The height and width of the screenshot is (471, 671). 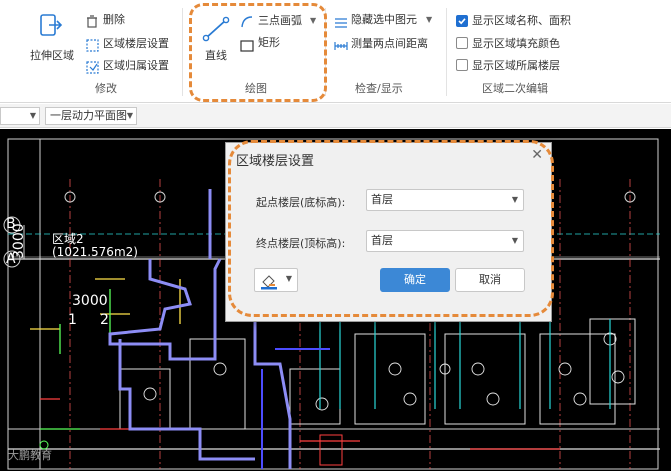 What do you see at coordinates (90, 301) in the screenshot?
I see `dimension-bottom: 3000` at bounding box center [90, 301].